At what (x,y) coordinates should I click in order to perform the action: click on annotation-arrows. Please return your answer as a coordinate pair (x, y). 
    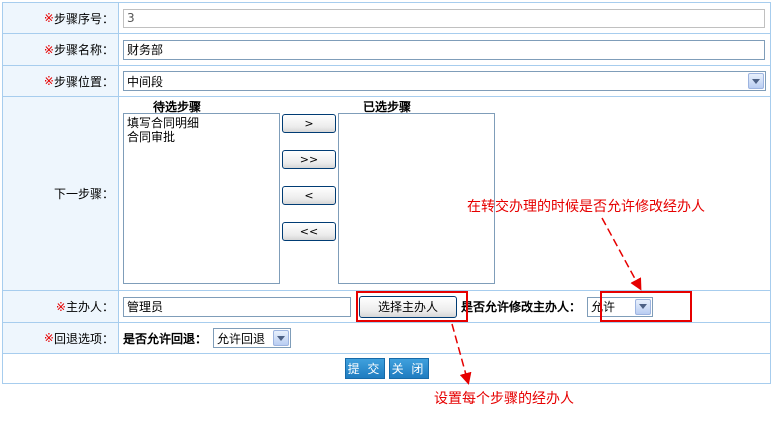
    Looking at the image, I should click on (546, 301).